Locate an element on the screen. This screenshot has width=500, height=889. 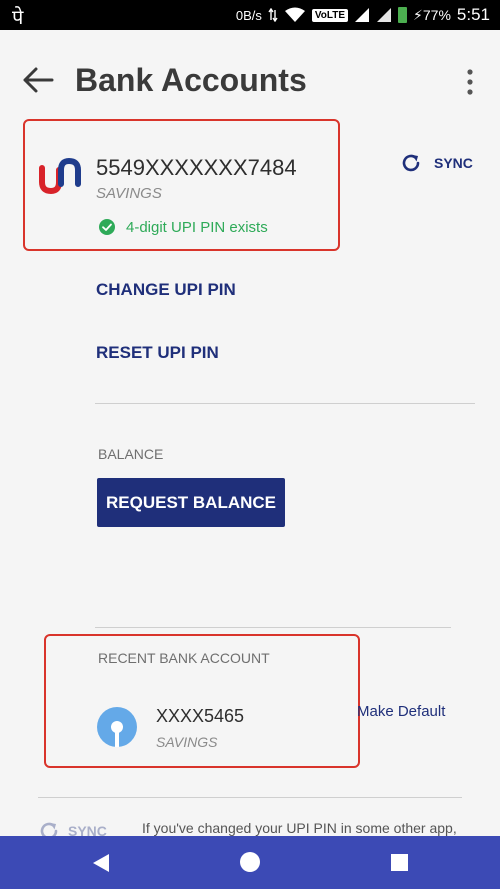
nav-home-icon is located at coordinates (250, 862).